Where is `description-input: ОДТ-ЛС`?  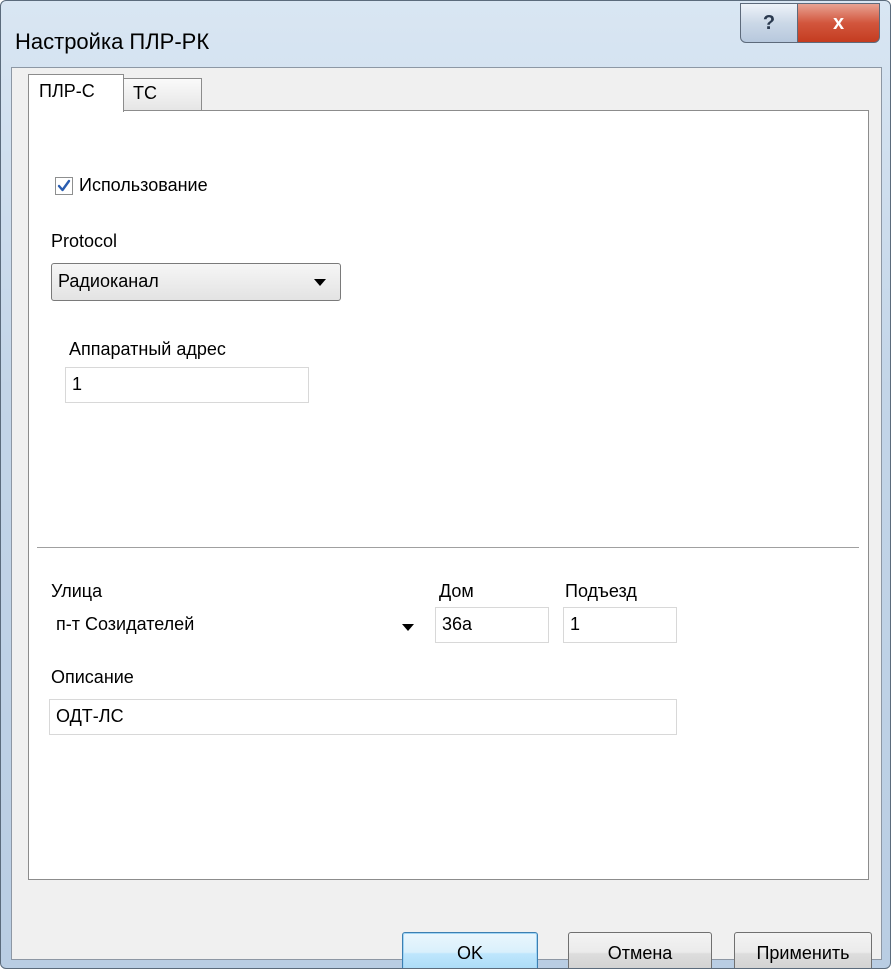 description-input: ОДТ-ЛС is located at coordinates (363, 717).